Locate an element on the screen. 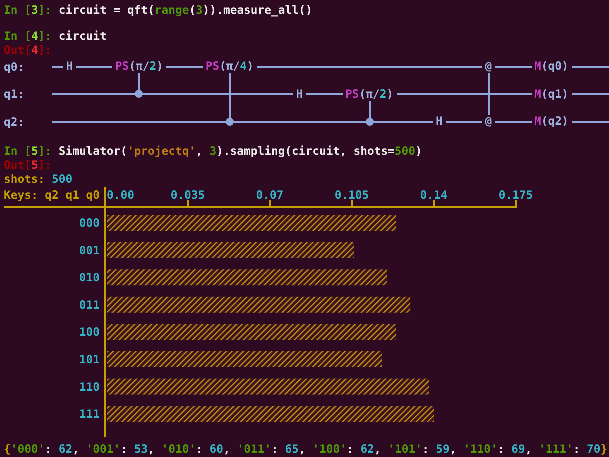  axis-title: Keys: q2 q1 q0 is located at coordinates (52, 195).